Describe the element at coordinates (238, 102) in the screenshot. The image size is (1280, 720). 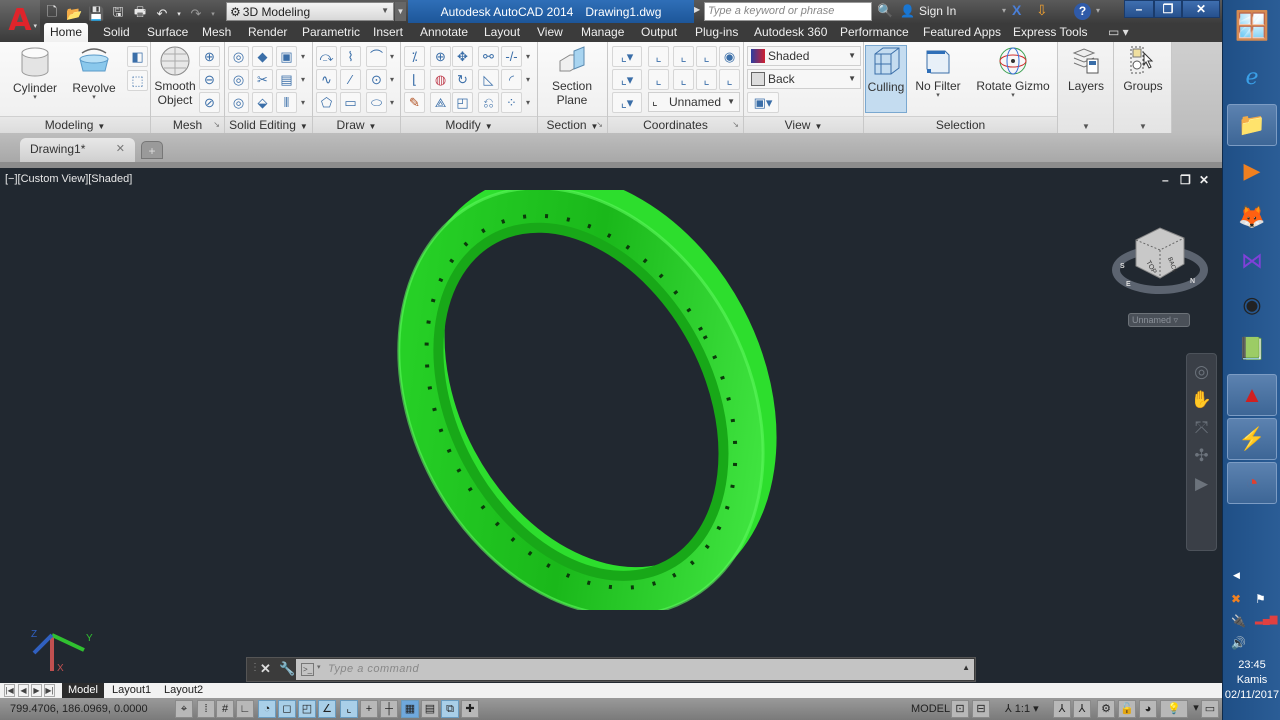
I see `intersect-button: ◎` at that location.